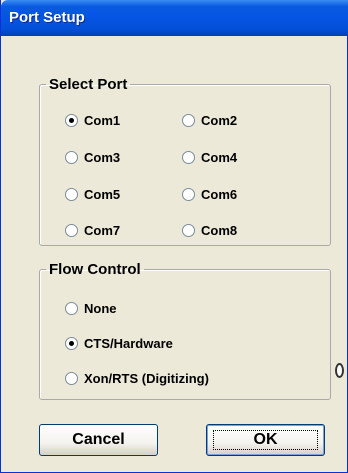 The image size is (348, 473). What do you see at coordinates (88, 84) in the screenshot?
I see `select-port-legend: Select Port` at bounding box center [88, 84].